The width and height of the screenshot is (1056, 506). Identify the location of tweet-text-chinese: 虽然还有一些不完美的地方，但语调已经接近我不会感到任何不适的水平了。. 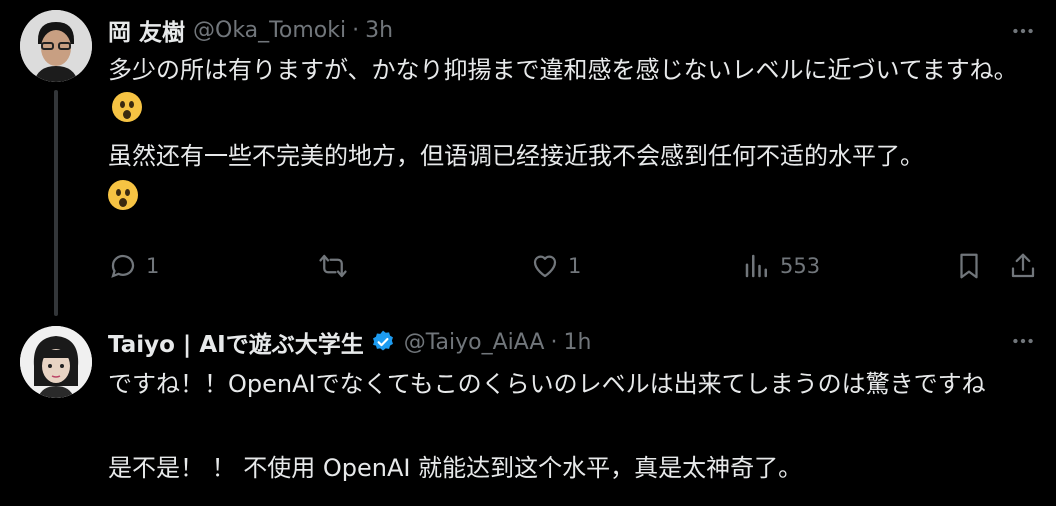
(516, 156).